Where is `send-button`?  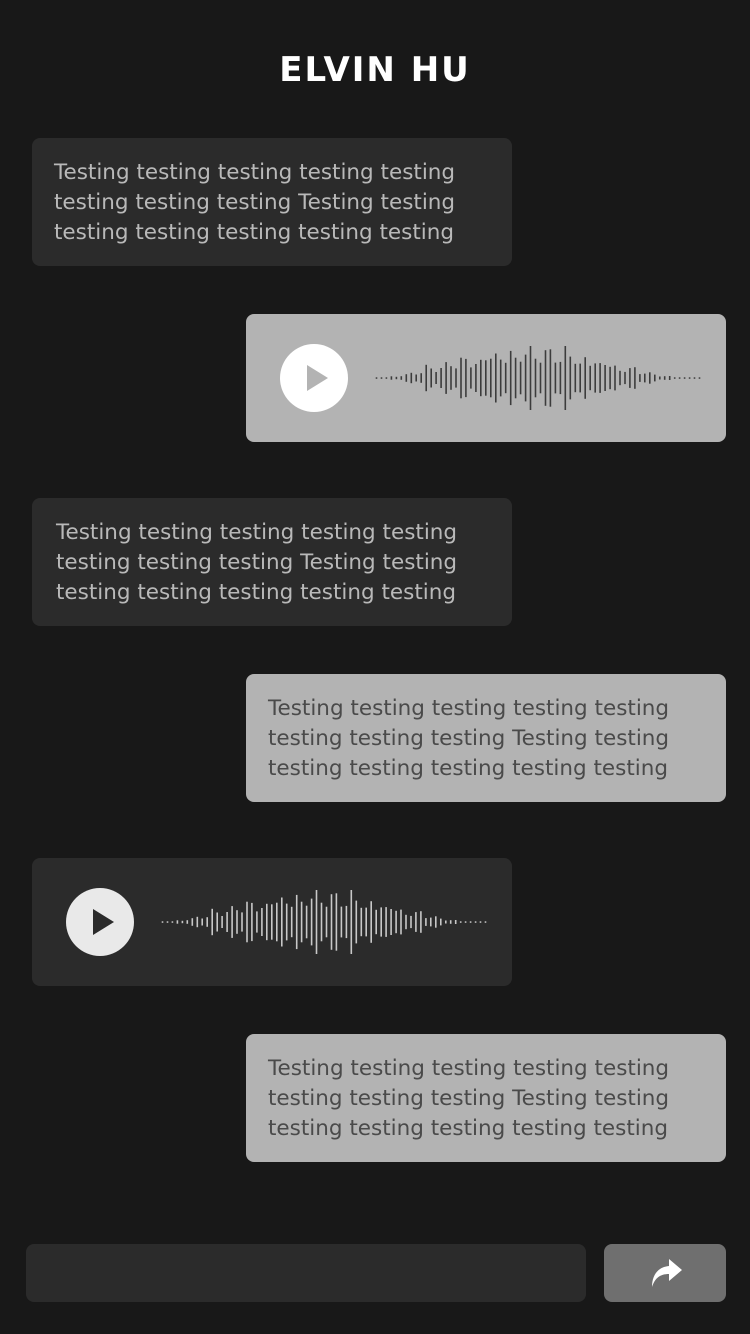
send-button is located at coordinates (665, 1273).